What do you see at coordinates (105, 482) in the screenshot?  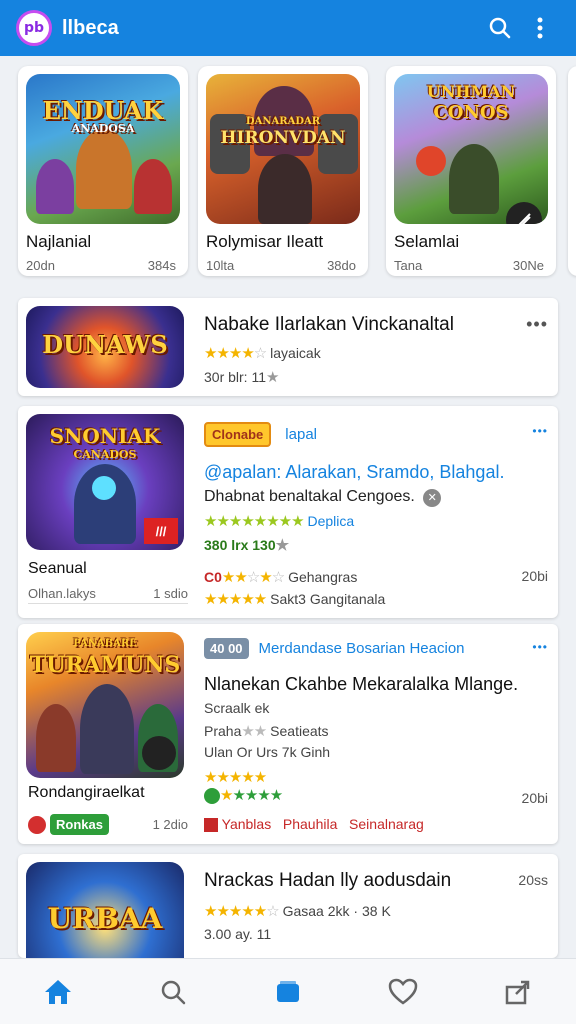 I see `game-thumbnail: /// SNONIAK CANADOS` at bounding box center [105, 482].